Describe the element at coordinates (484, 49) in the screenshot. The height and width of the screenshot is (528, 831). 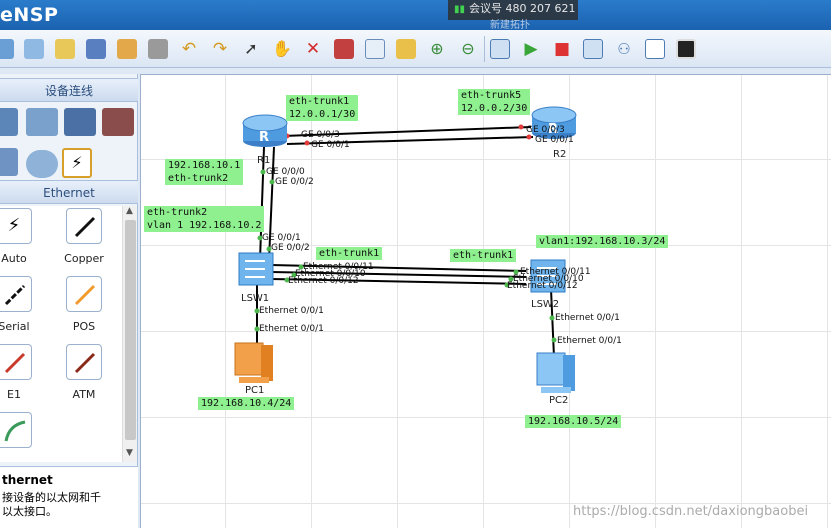
I see `toolbar-separator` at that location.